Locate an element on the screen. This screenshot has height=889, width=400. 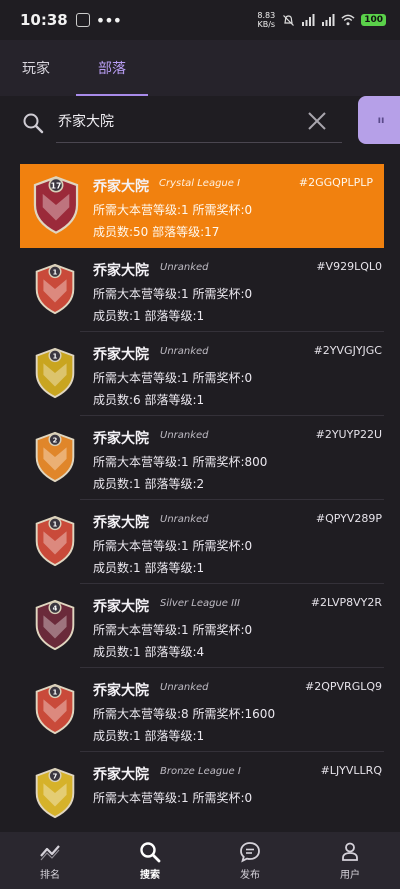
nav-search: 搜索 is located at coordinates (150, 860).